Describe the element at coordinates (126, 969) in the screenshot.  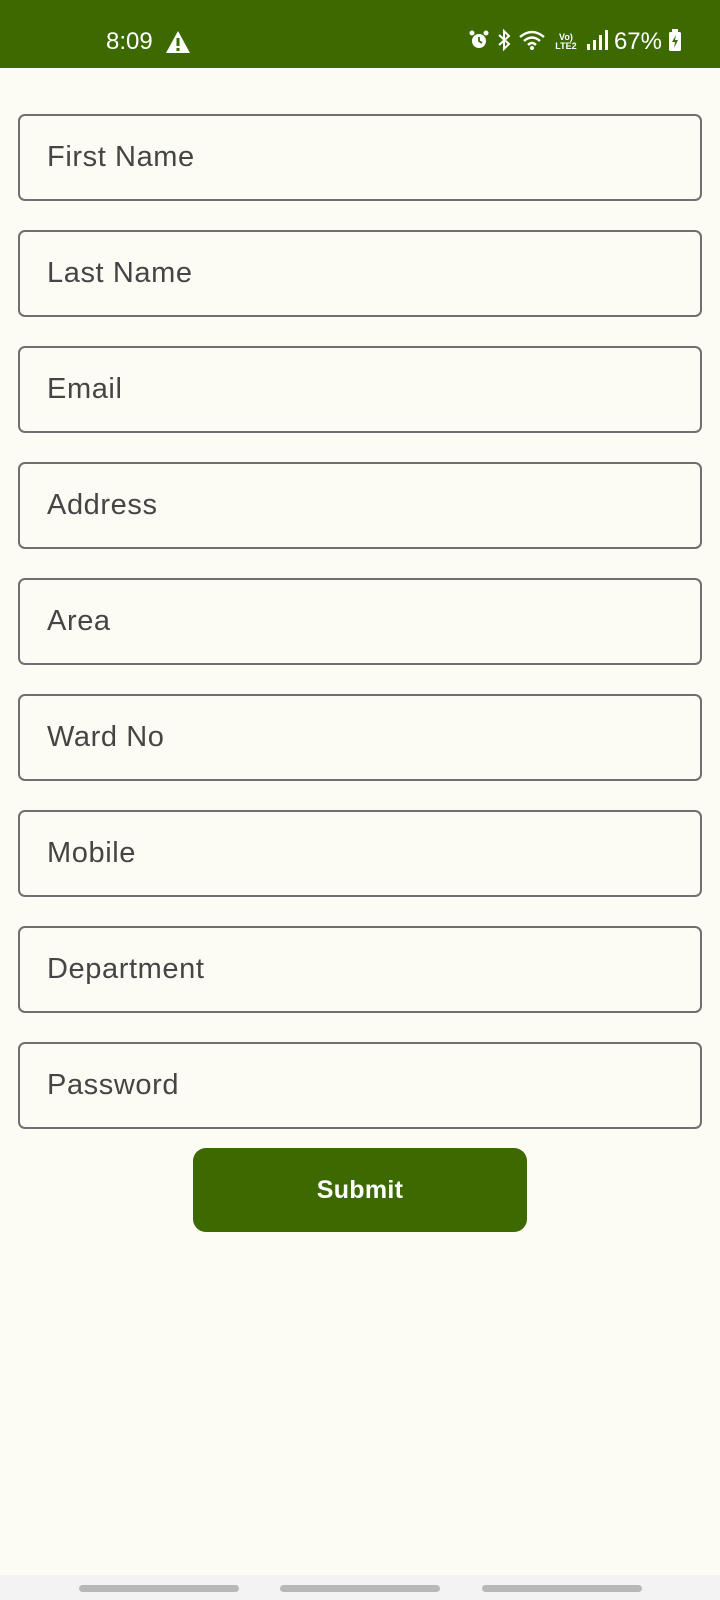
I see `department-placeholder: Department` at that location.